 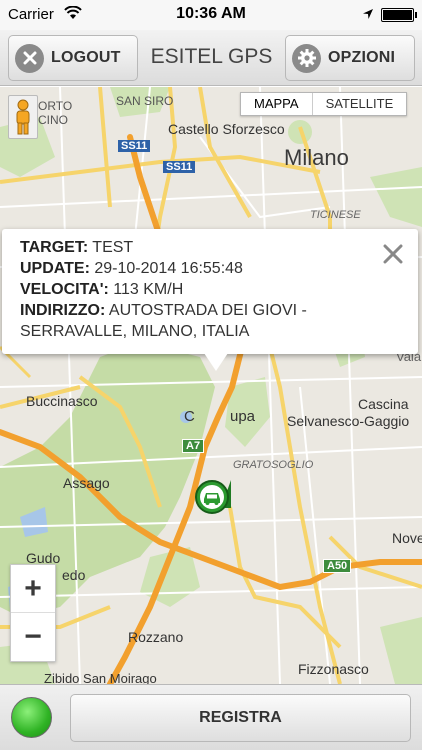 I want to click on target-label: TARGET:, so click(x=54, y=247).